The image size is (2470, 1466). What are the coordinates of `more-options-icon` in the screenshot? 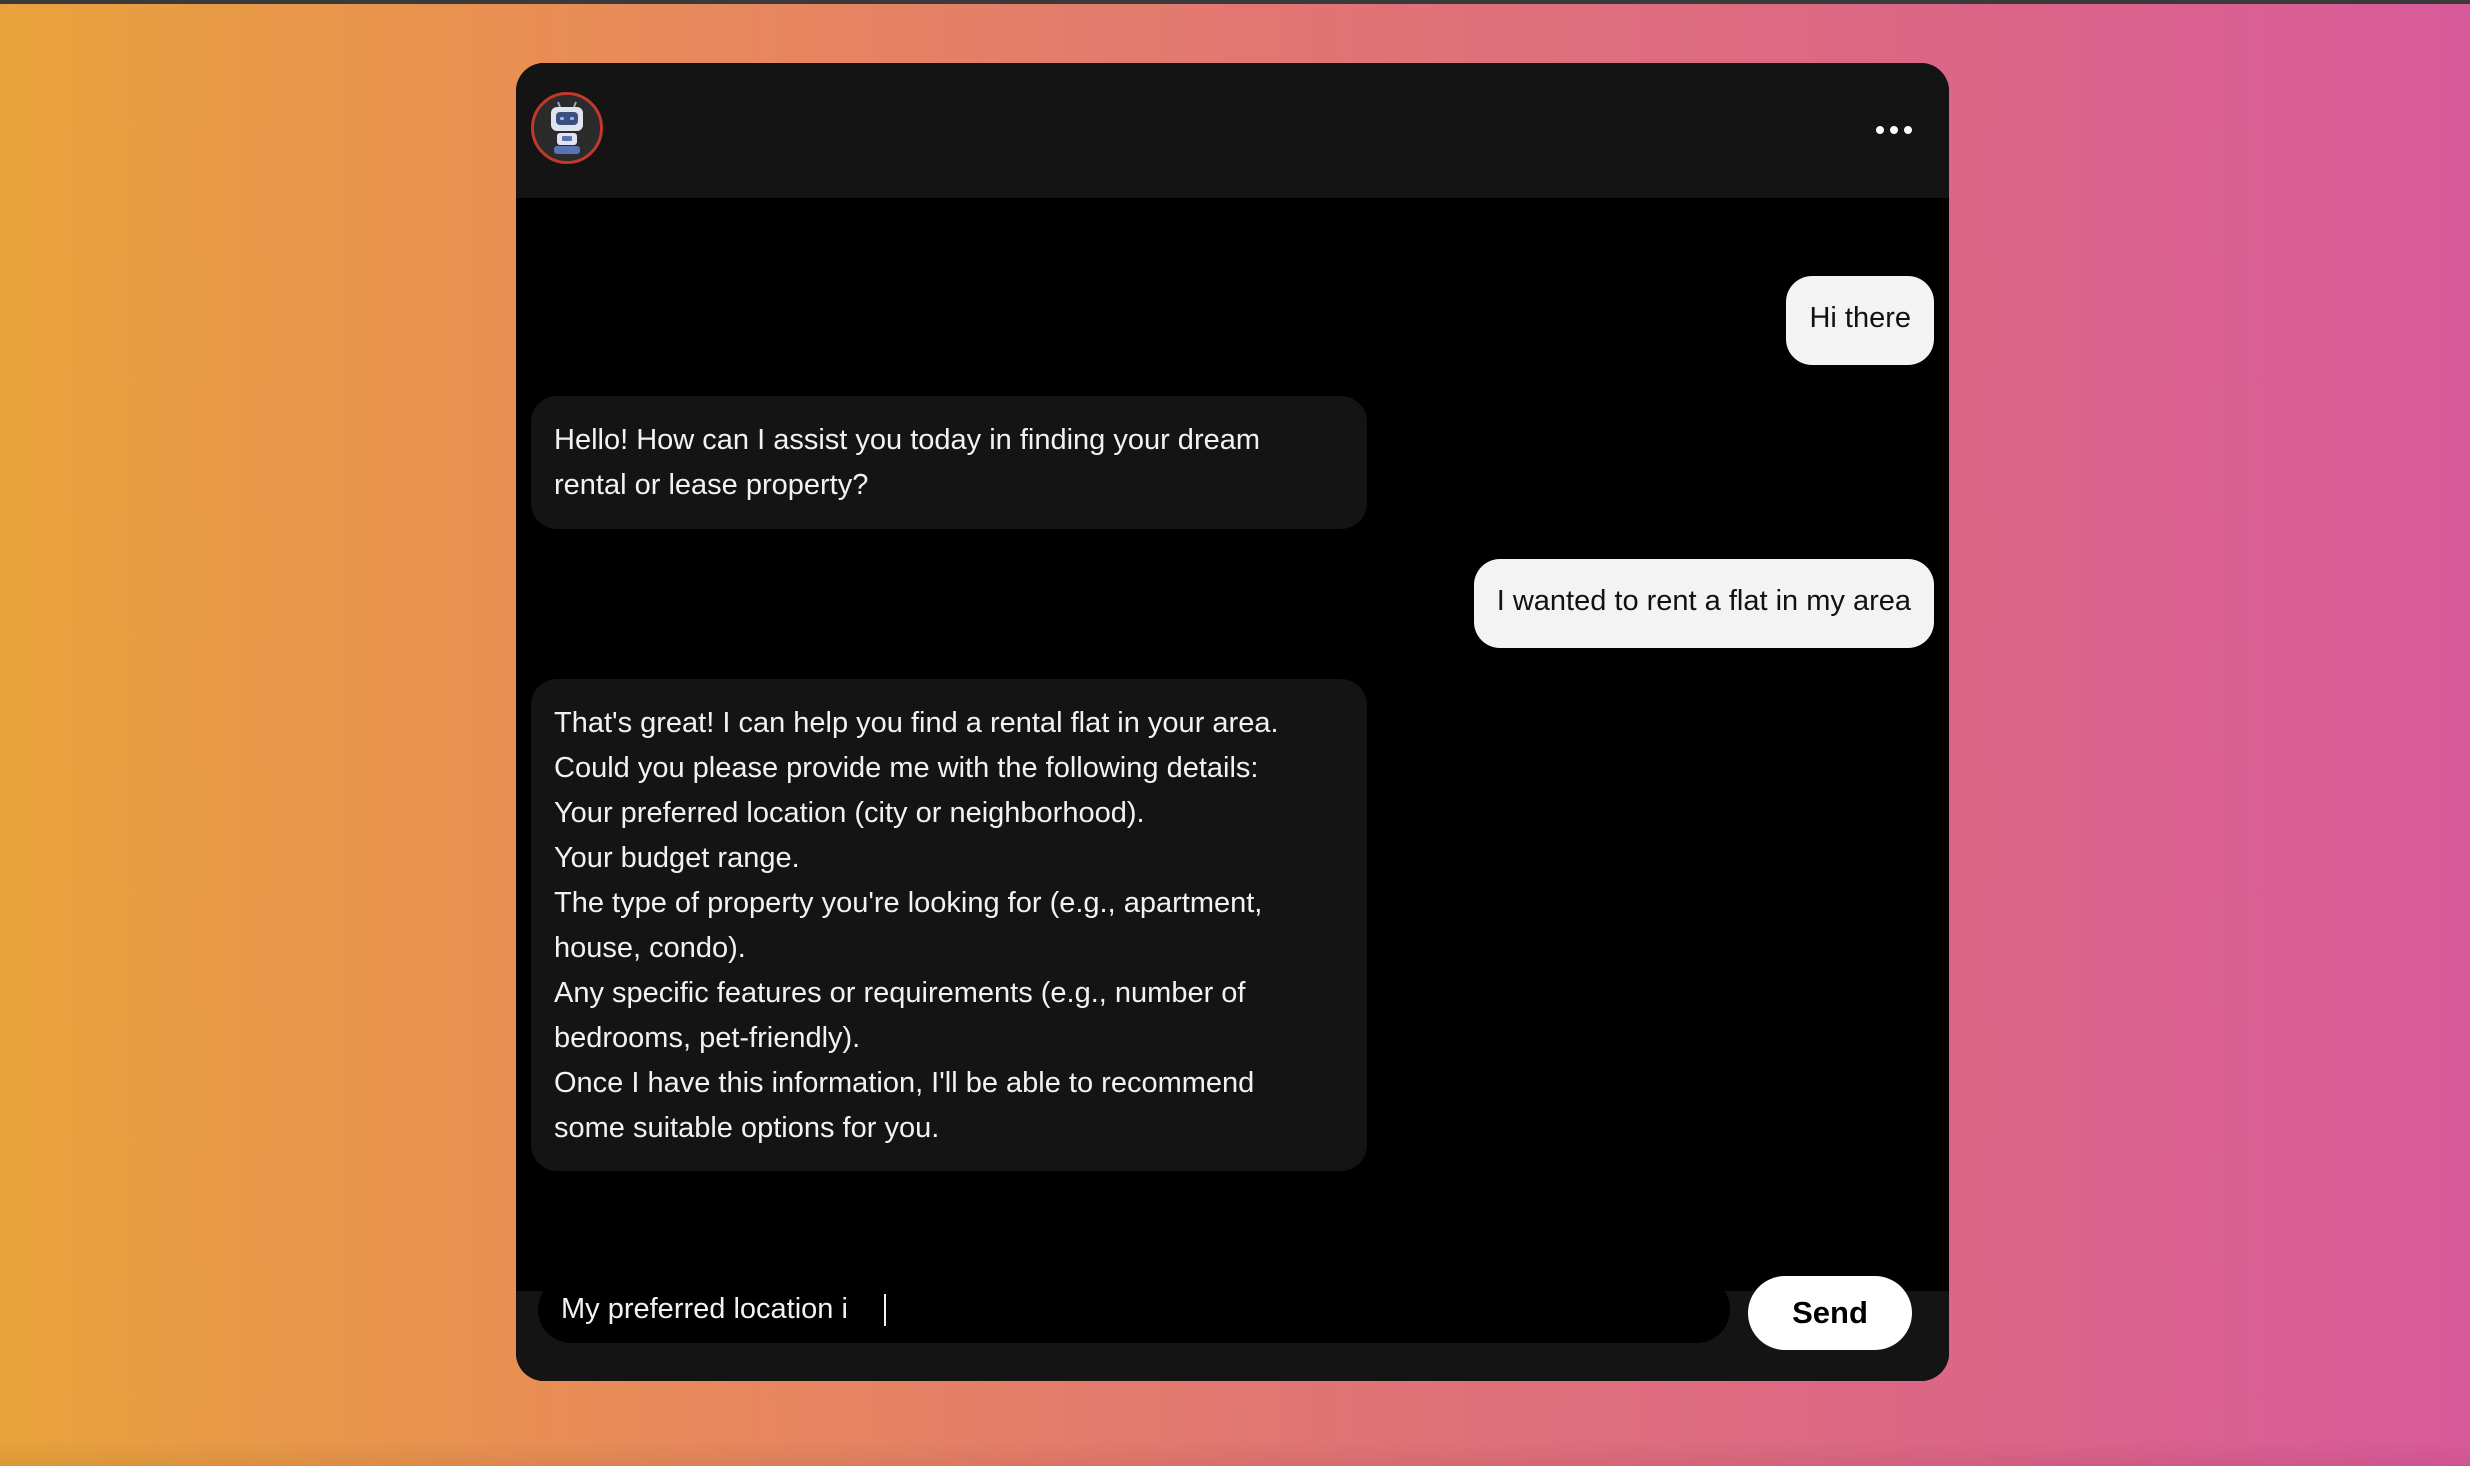 It's located at (1894, 130).